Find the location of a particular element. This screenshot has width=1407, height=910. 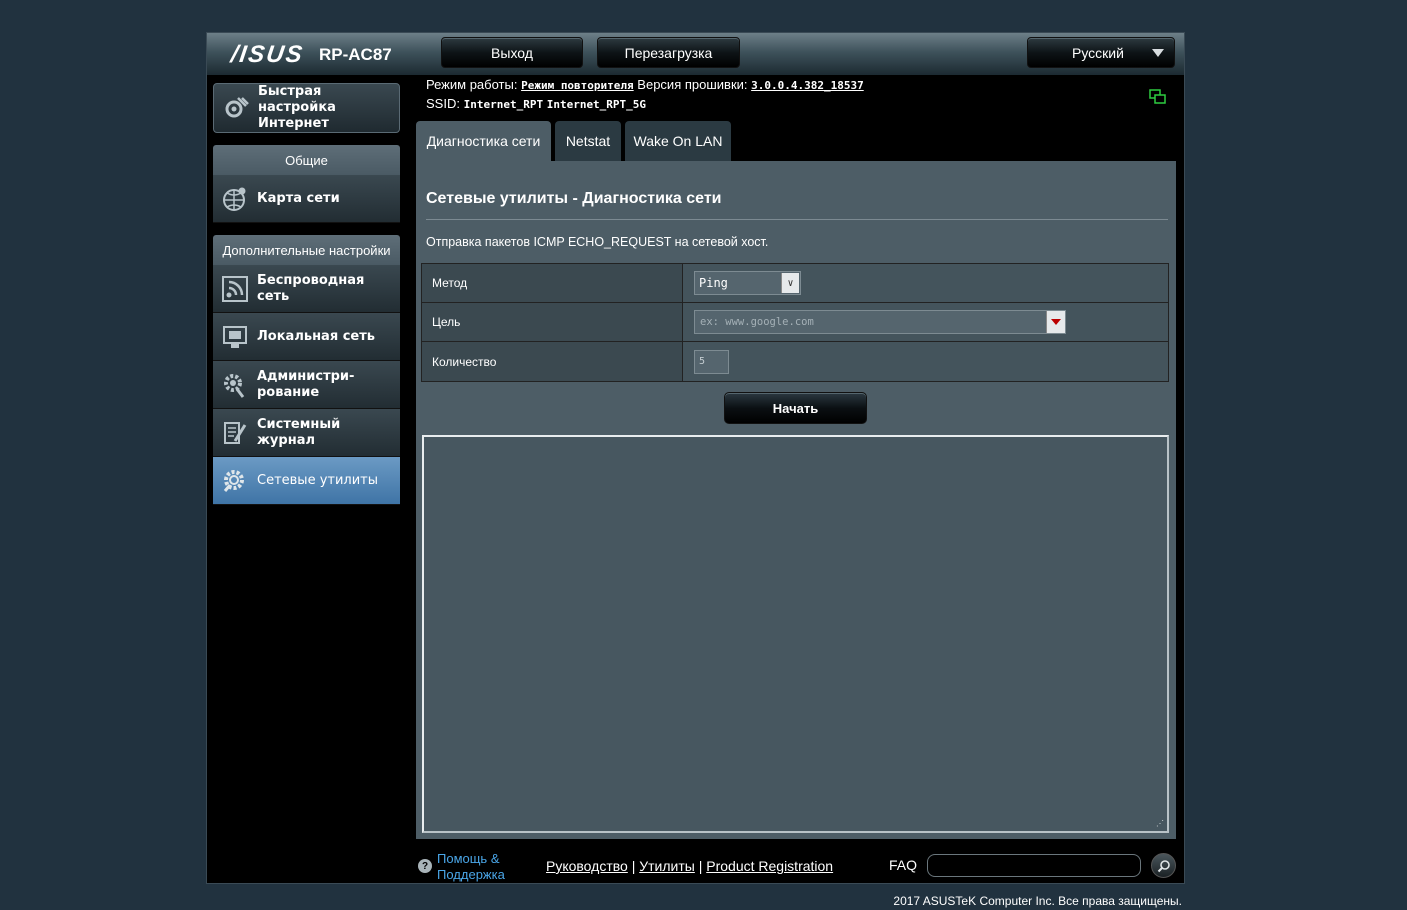

faq-label: FAQ is located at coordinates (903, 865).